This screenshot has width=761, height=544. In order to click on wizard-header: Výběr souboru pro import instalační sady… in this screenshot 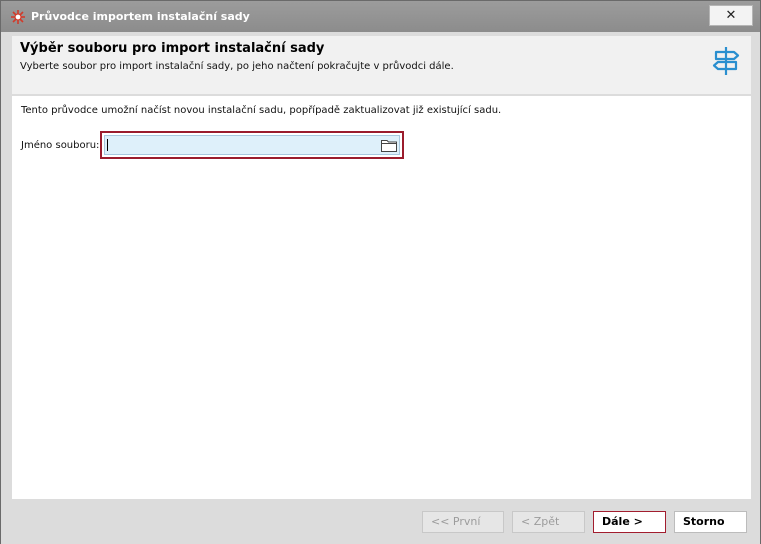, I will do `click(381, 65)`.